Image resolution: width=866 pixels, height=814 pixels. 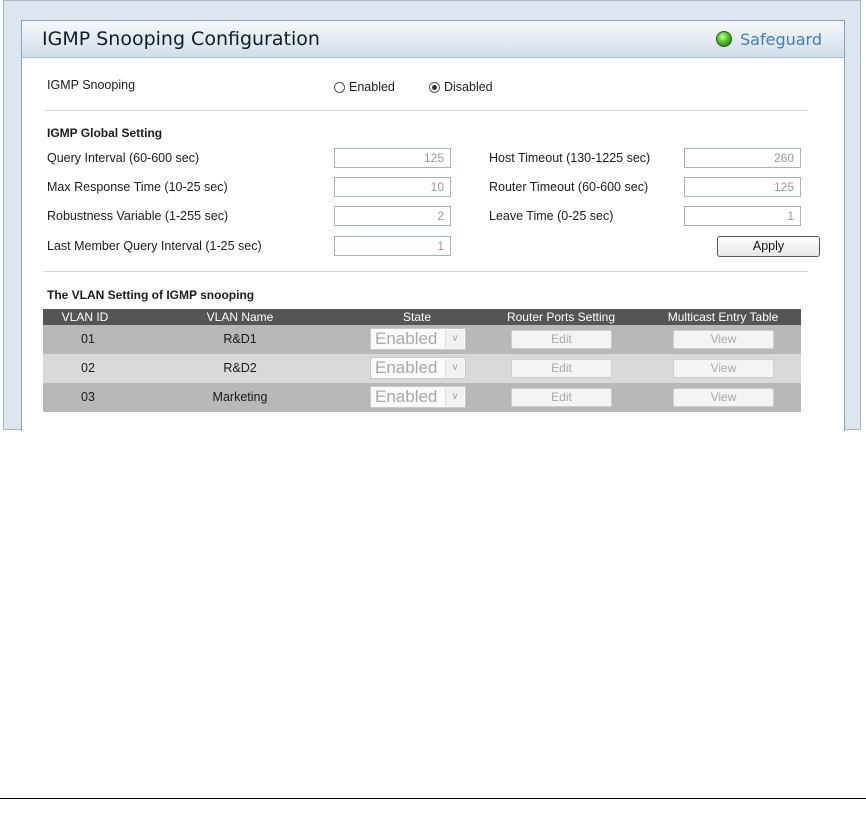 What do you see at coordinates (240, 397) in the screenshot?
I see `vlan-name-cell: Marketing` at bounding box center [240, 397].